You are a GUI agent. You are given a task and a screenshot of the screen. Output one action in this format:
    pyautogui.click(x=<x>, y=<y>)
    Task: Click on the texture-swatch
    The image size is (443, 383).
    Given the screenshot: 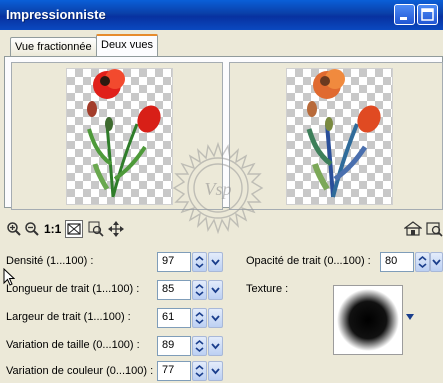 What is the action you would take?
    pyautogui.click(x=368, y=320)
    